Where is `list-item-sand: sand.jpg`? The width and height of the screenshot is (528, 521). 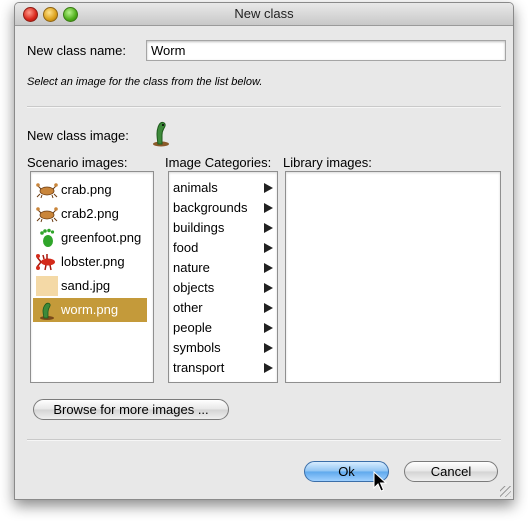
list-item-sand: sand.jpg is located at coordinates (90, 286).